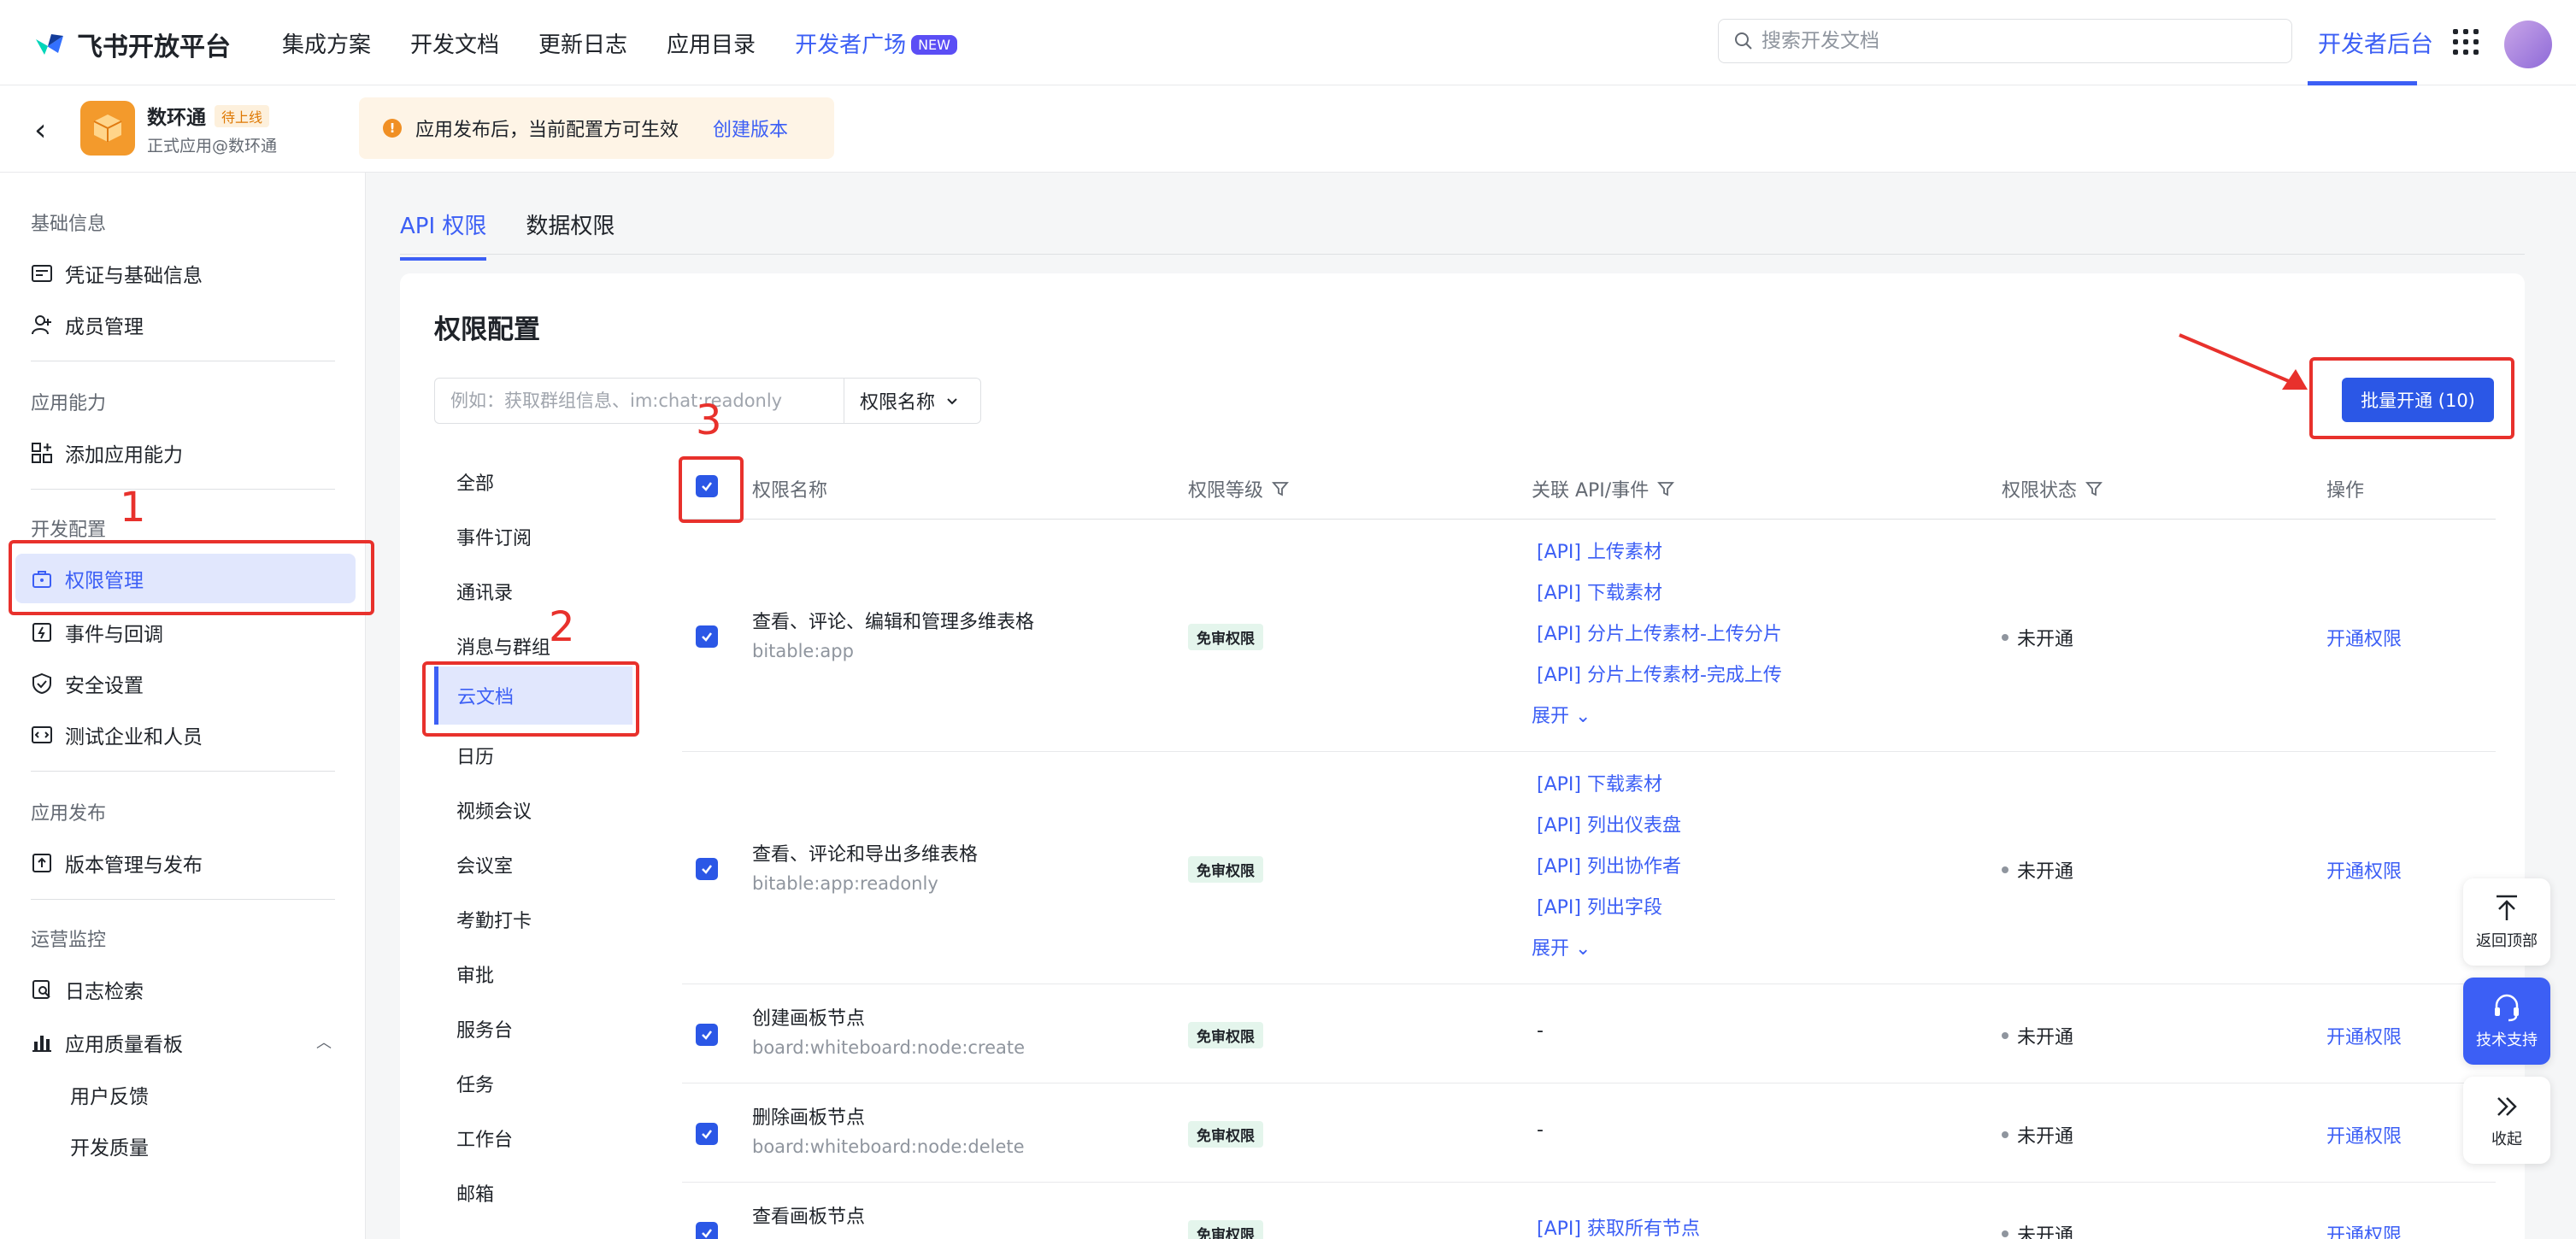  What do you see at coordinates (117, 273) in the screenshot?
I see `sidebar-item-credentials: 凭证与基础信息` at bounding box center [117, 273].